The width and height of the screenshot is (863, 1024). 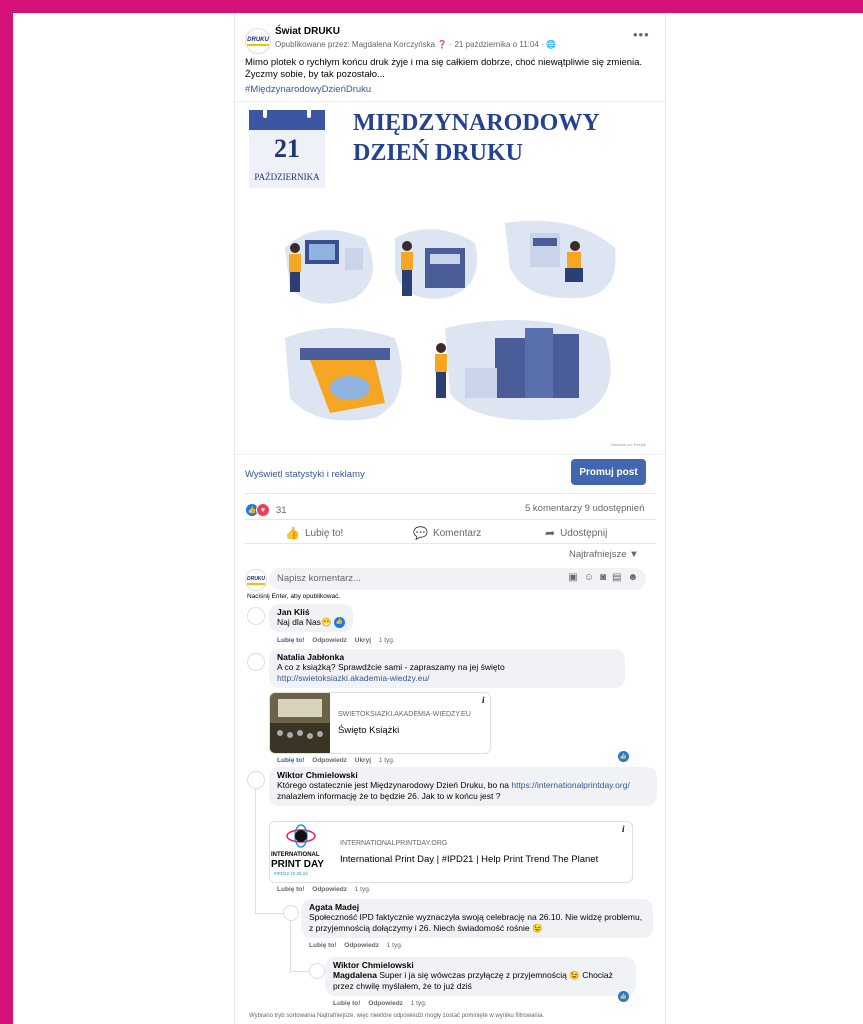 What do you see at coordinates (355, 44) in the screenshot?
I see `publisher-text: Opublikowane przez: Magdalena Korczyńska` at bounding box center [355, 44].